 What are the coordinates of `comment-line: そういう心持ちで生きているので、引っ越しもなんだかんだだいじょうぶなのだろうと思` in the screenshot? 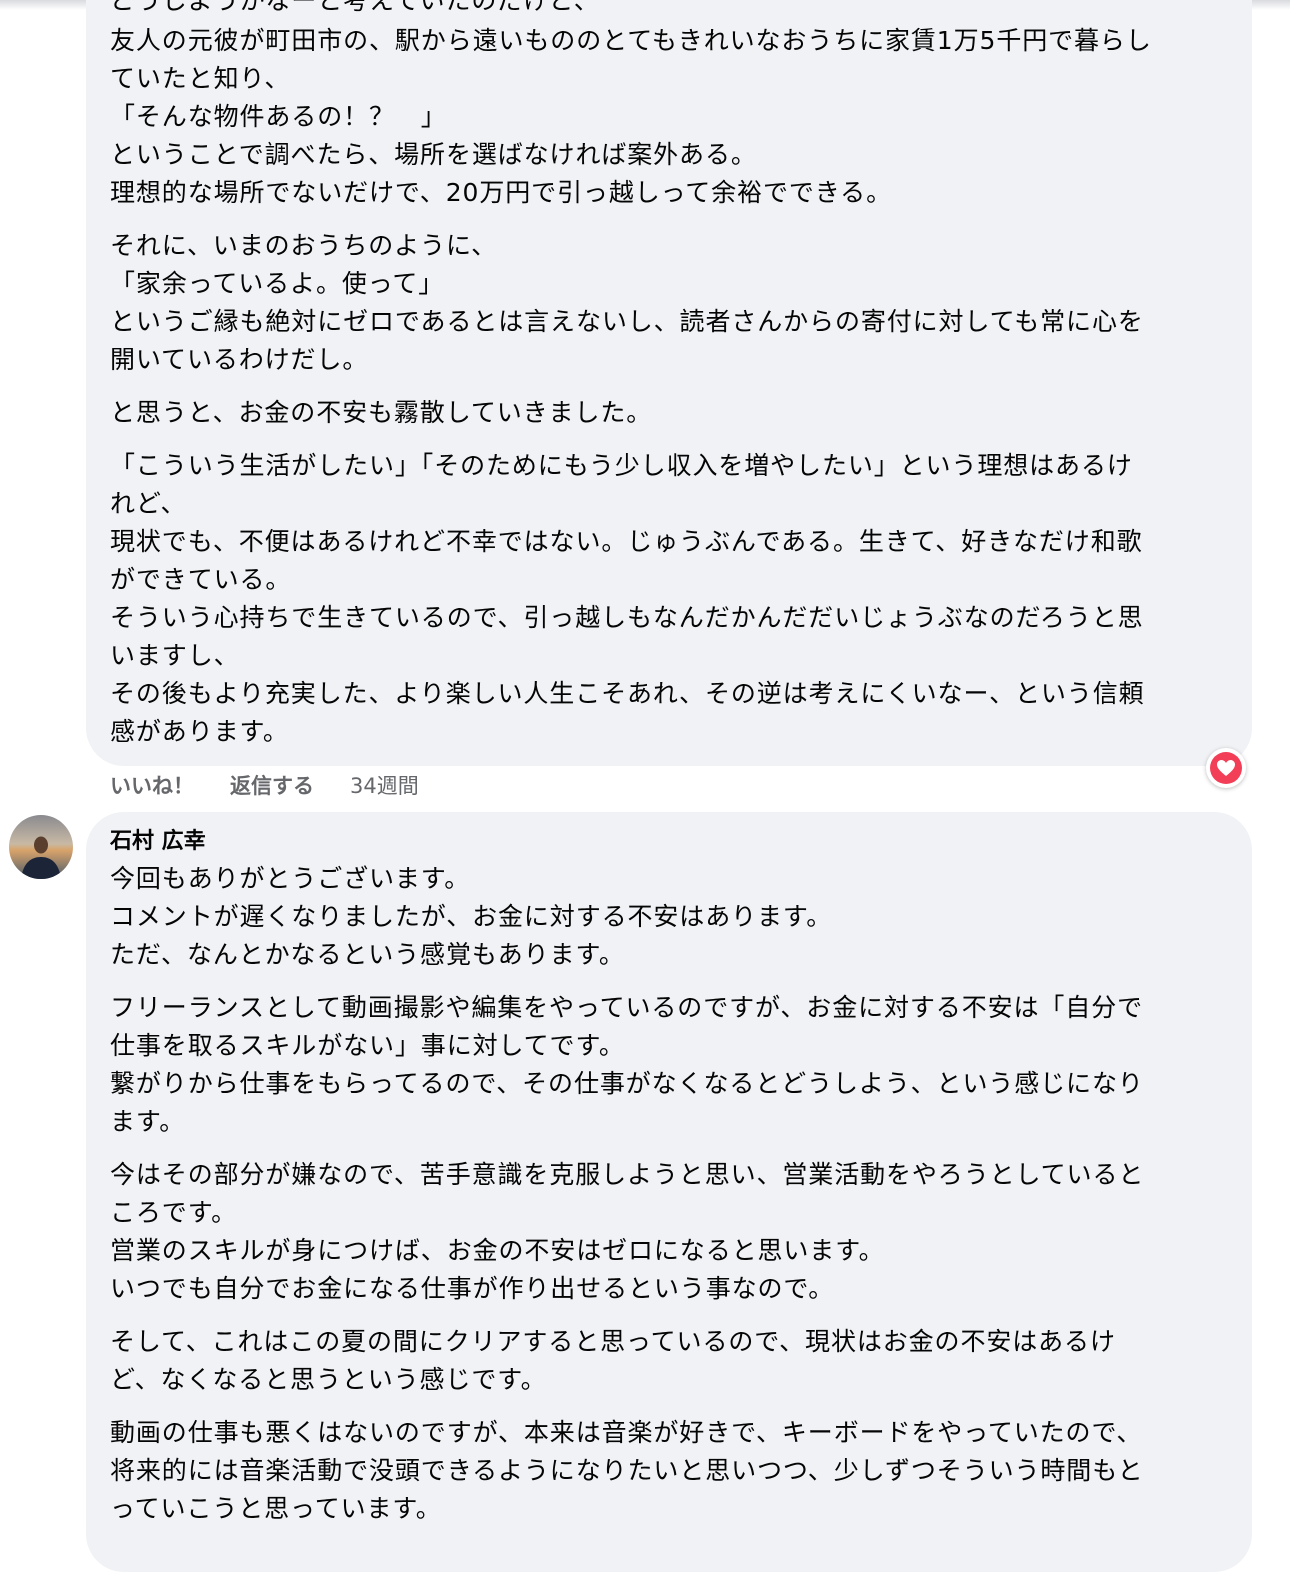 It's located at (627, 617).